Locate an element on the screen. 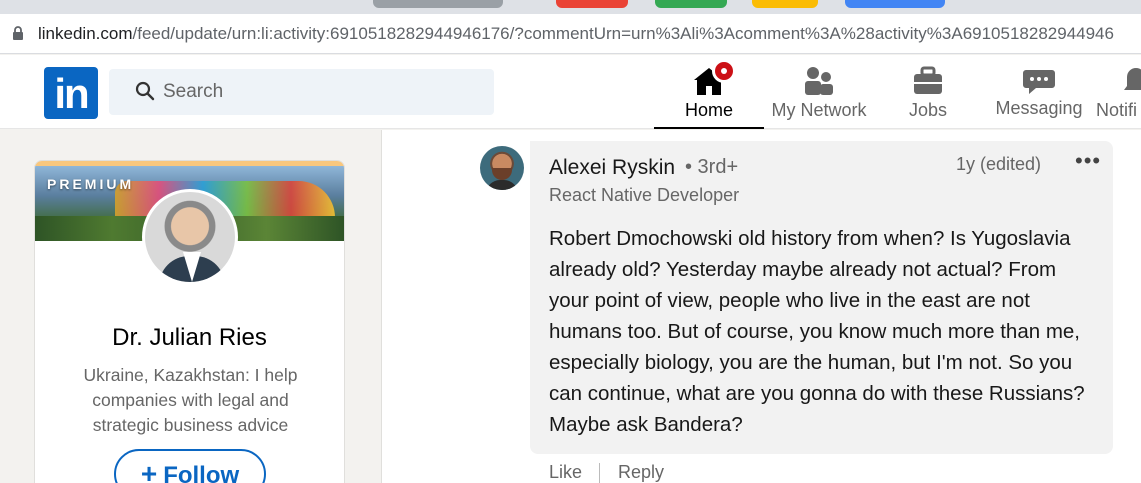  nav-messaging: Messaging is located at coordinates (1039, 92).